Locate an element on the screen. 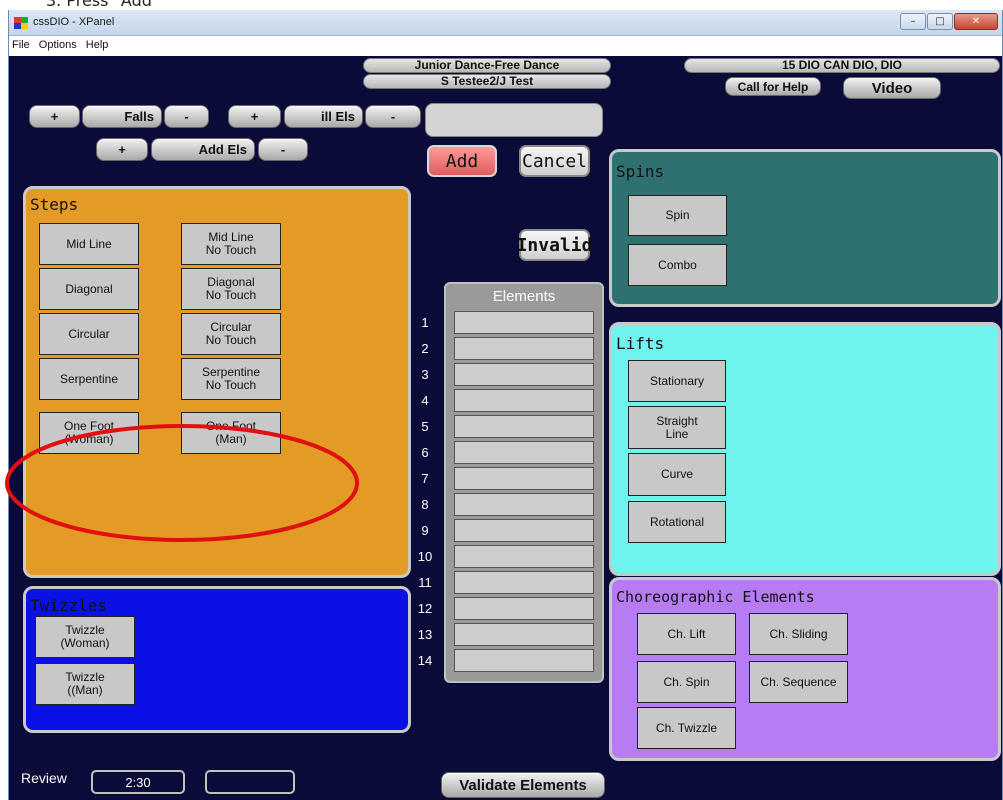 This screenshot has height=800, width=1003. element-number: 2 is located at coordinates (425, 348).